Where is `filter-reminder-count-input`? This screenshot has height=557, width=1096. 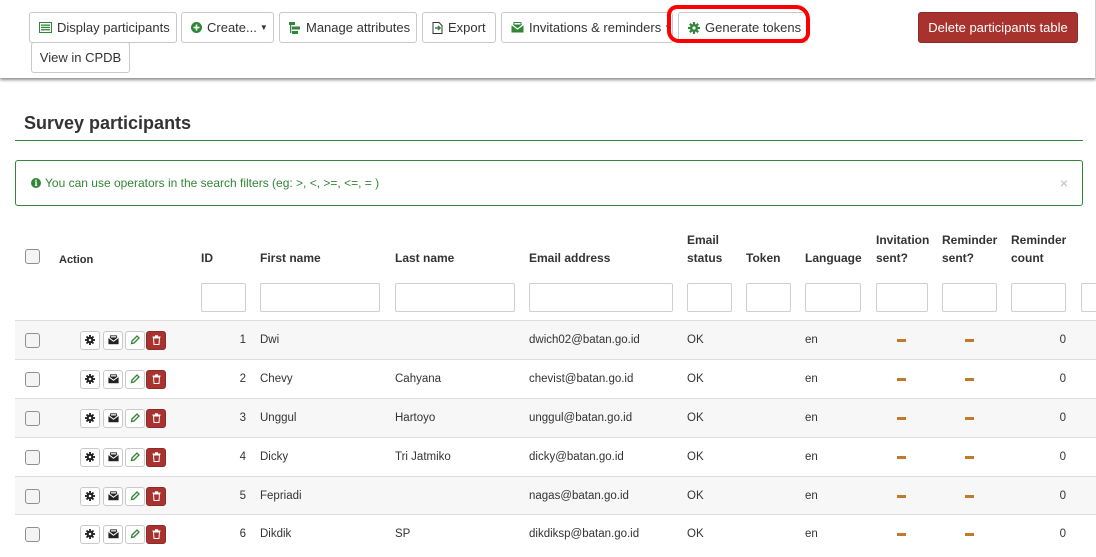
filter-reminder-count-input is located at coordinates (1038, 297).